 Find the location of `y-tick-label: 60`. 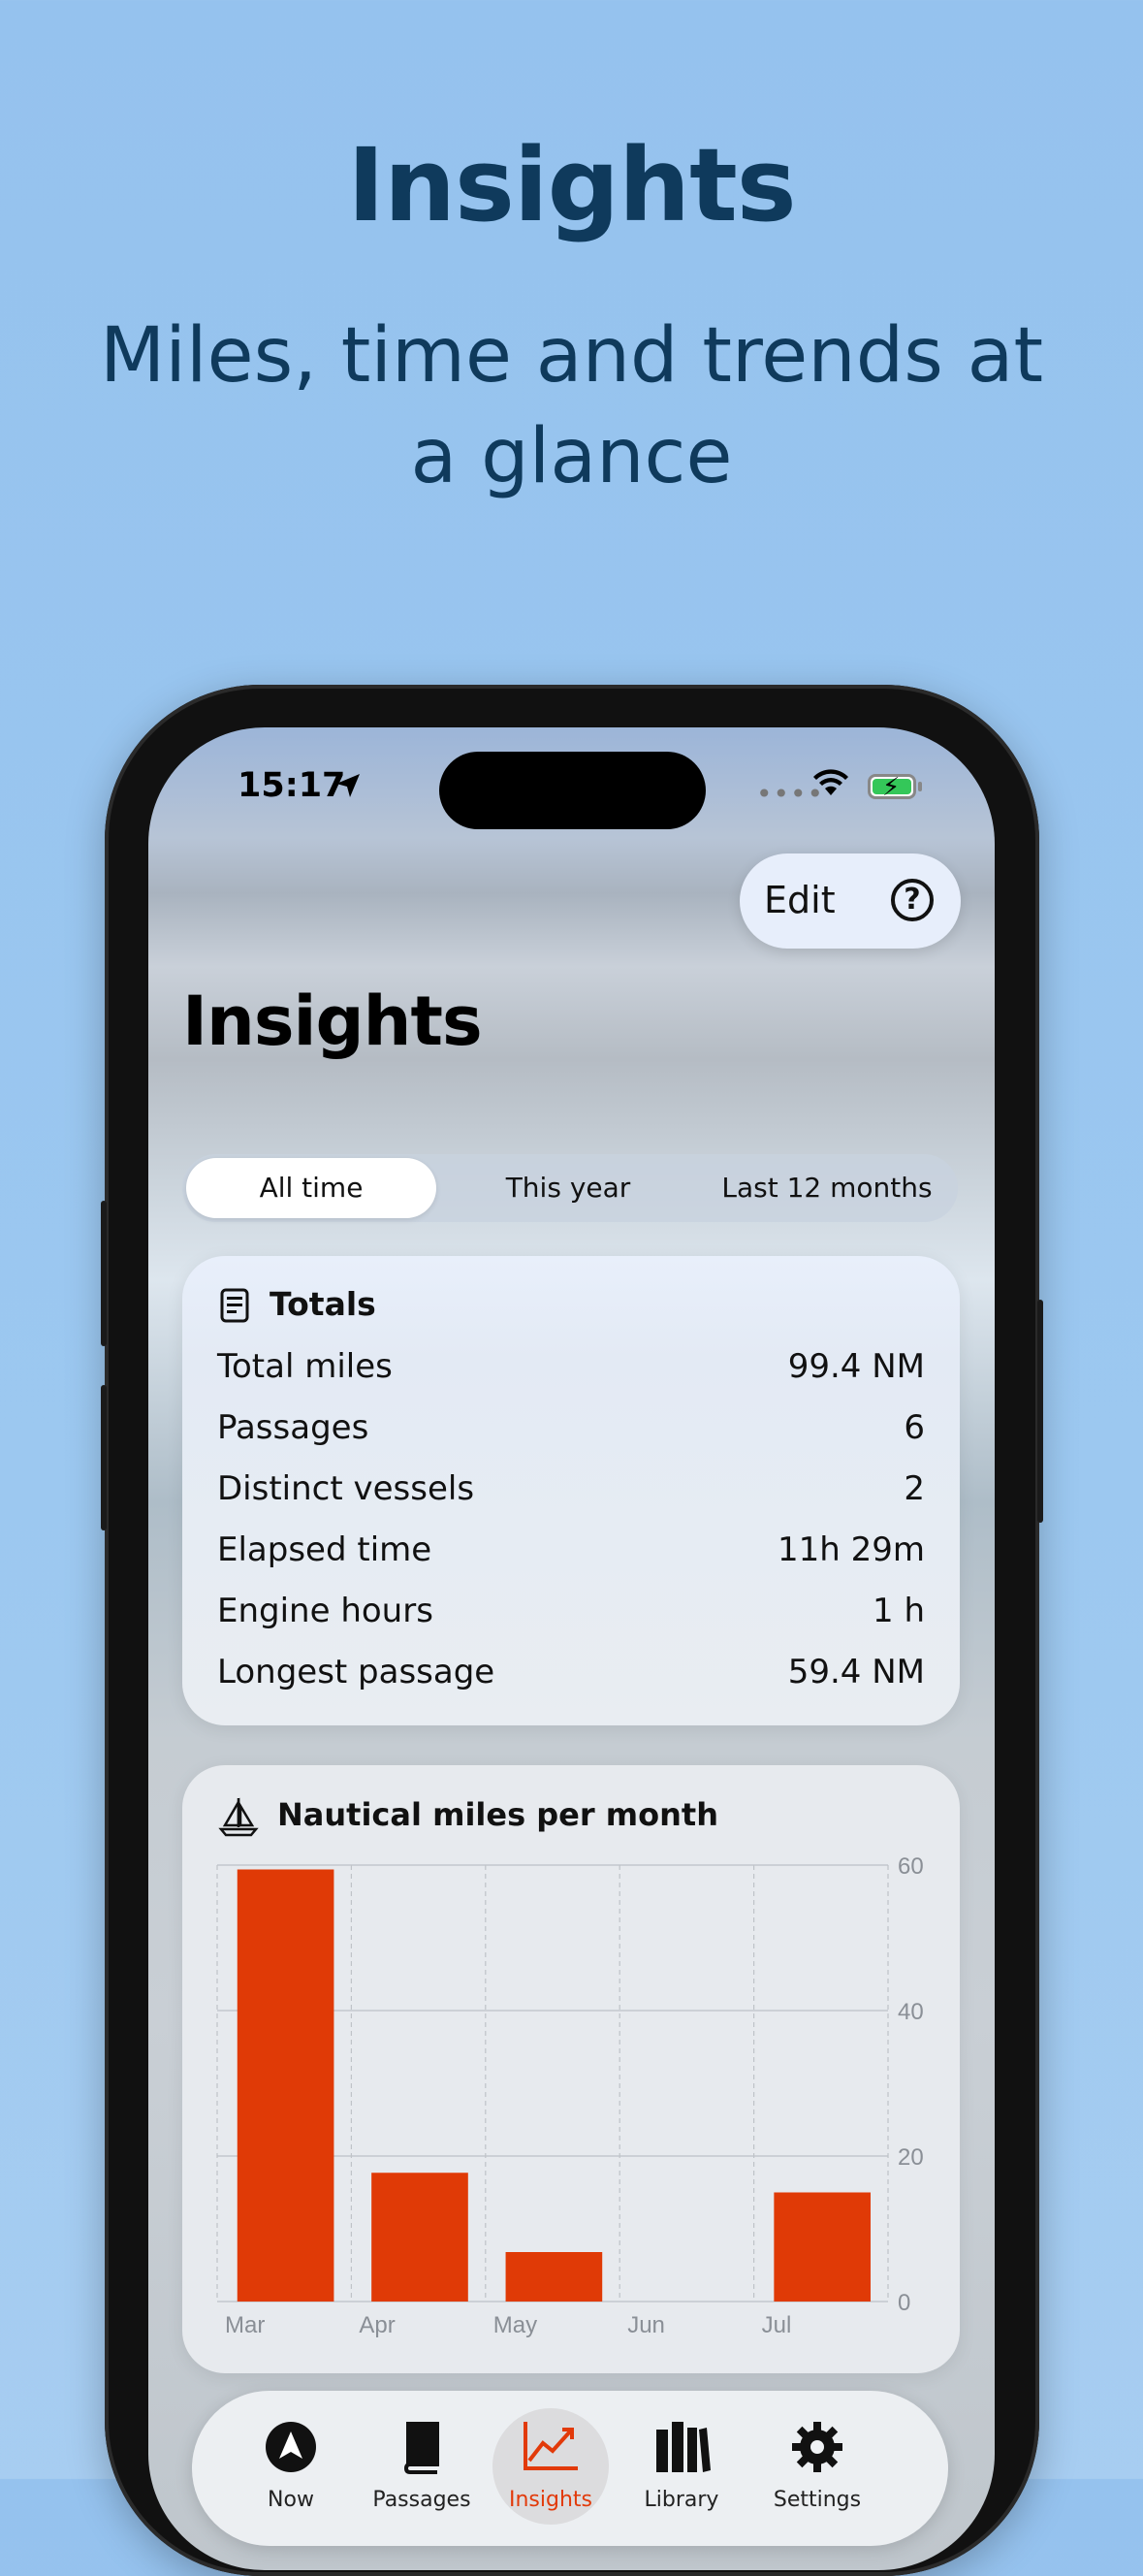

y-tick-label: 60 is located at coordinates (911, 1866).